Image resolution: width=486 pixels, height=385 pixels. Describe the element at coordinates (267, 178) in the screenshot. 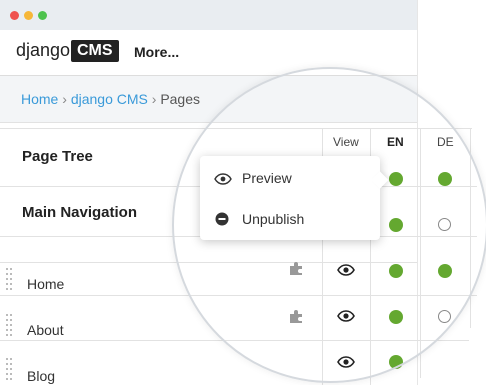

I see `preview-label: Preview` at that location.